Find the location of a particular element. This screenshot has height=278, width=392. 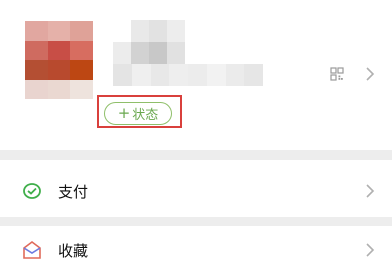

menu-item-label: 收藏 is located at coordinates (73, 251).